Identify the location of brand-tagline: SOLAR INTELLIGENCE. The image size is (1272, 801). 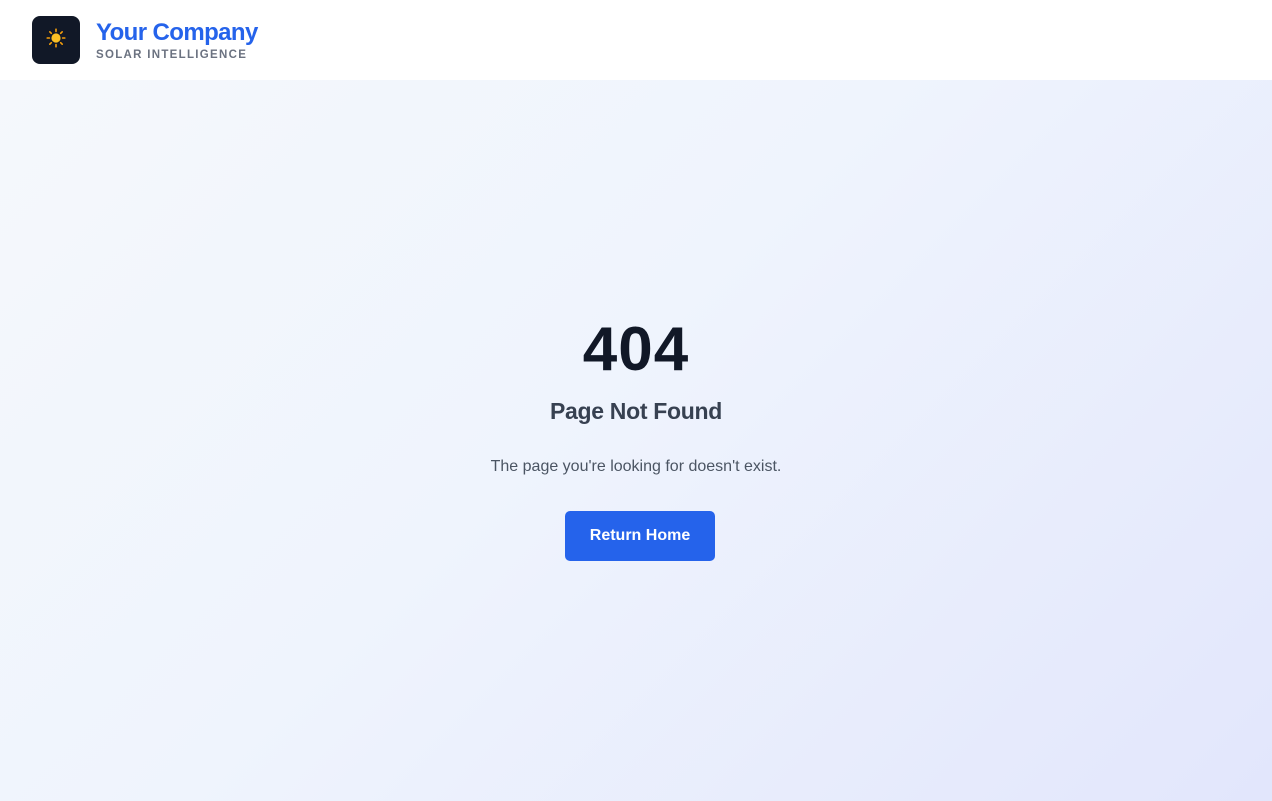
(172, 54).